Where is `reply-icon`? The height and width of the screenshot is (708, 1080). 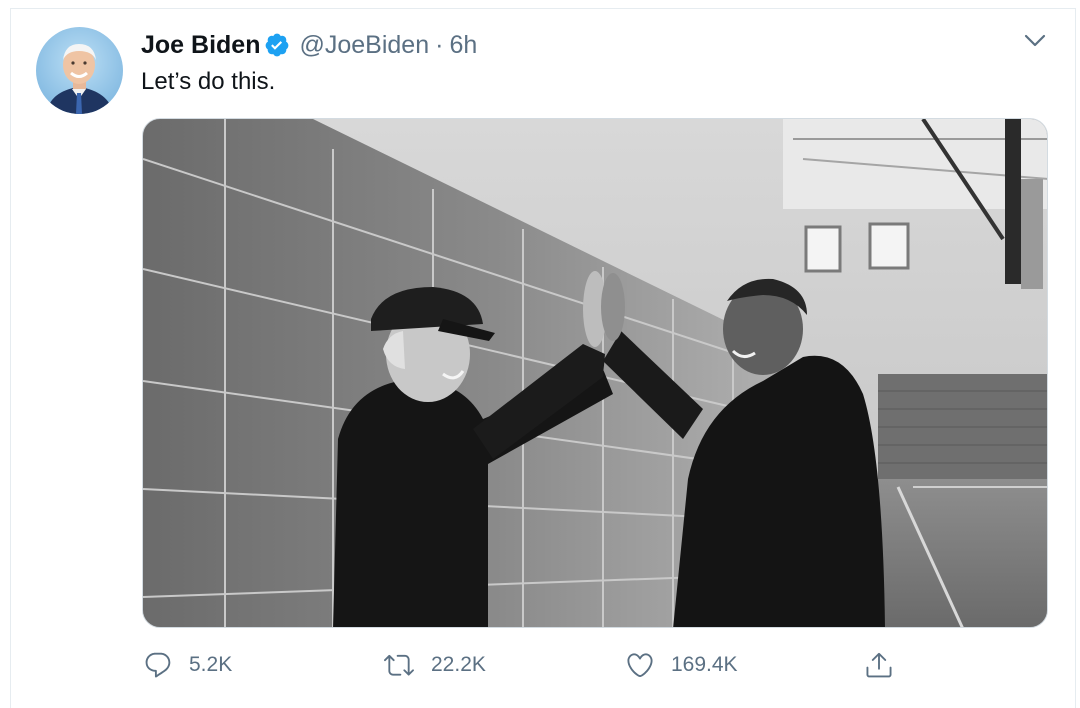
reply-icon is located at coordinates (158, 665).